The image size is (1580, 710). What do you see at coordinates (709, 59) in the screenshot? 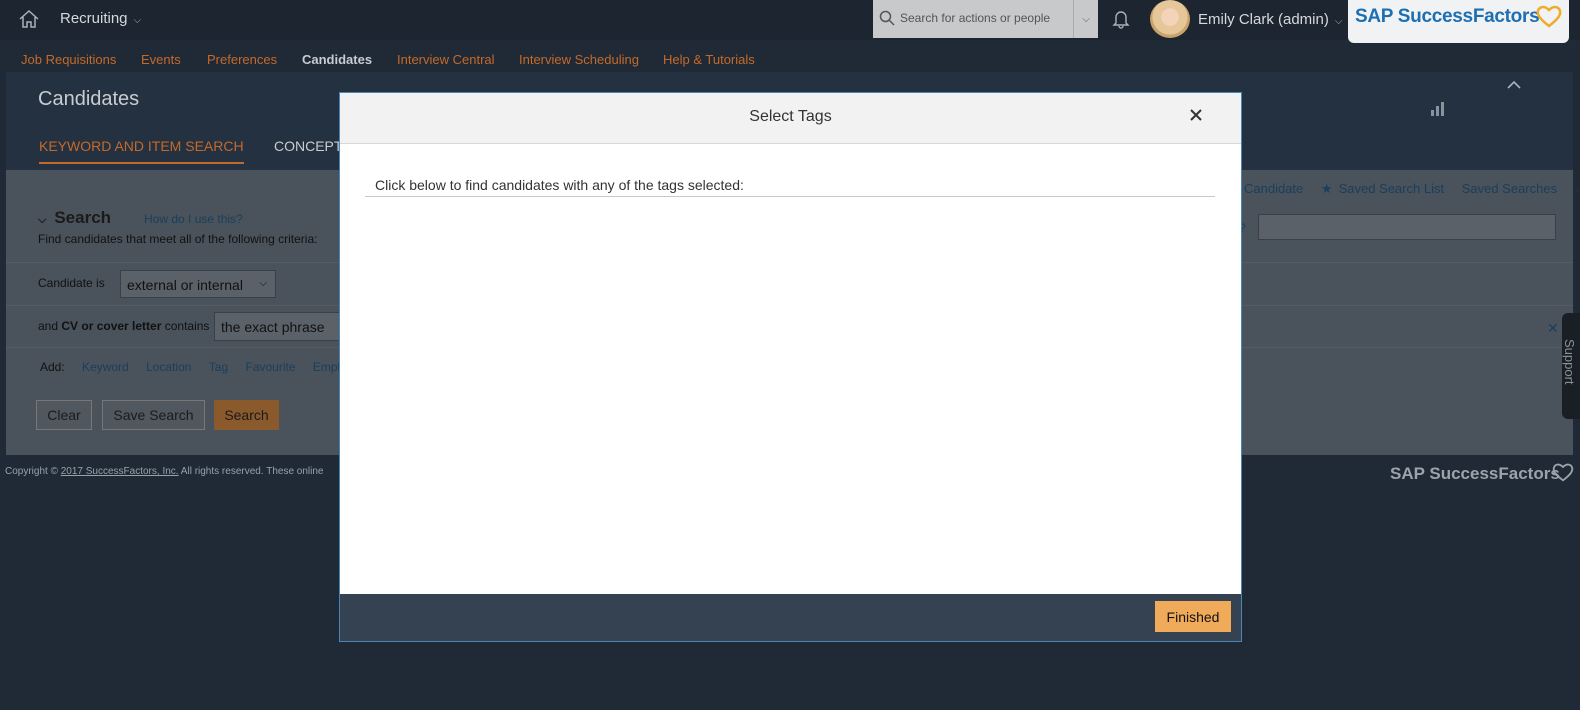
I see `nav-help-tutorials: Help & Tutorials` at bounding box center [709, 59].